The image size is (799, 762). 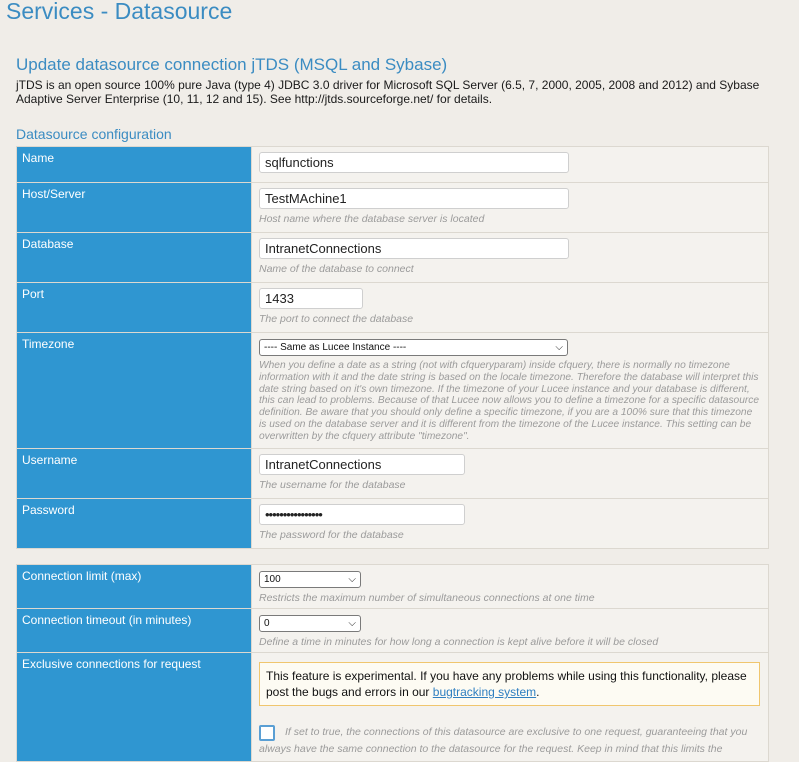 What do you see at coordinates (134, 164) in the screenshot?
I see `name-label: Name` at bounding box center [134, 164].